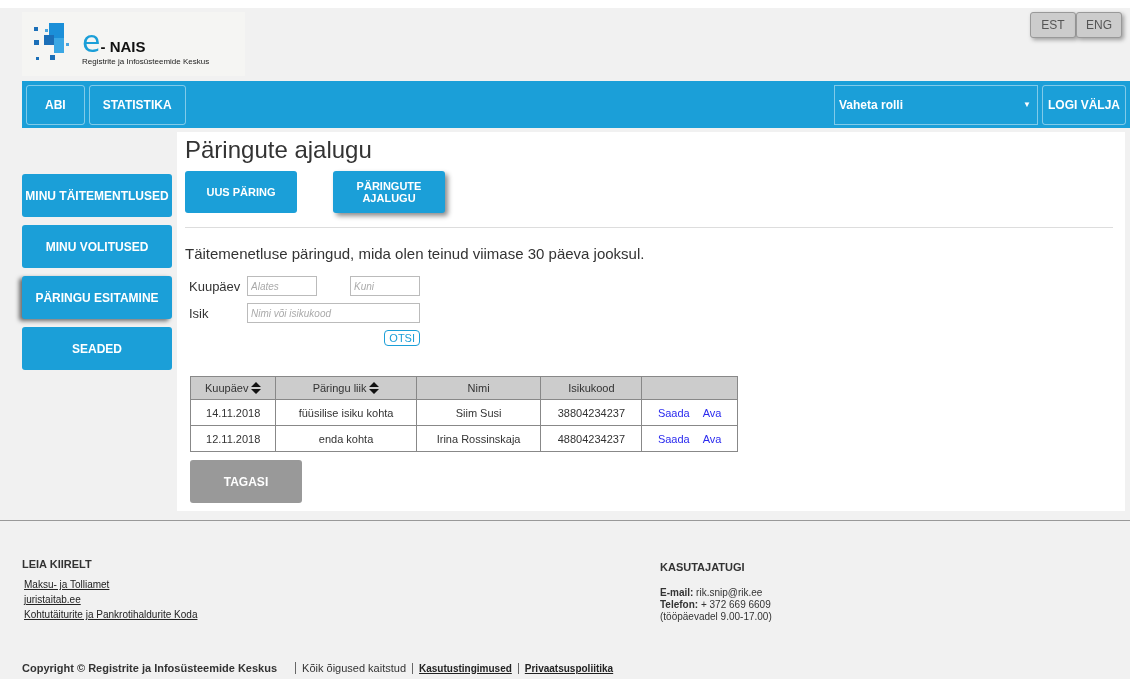 The height and width of the screenshot is (679, 1130). Describe the element at coordinates (150, 668) in the screenshot. I see `copyright: Copyright © Registrite ja Infosüsteemide Keskus` at that location.